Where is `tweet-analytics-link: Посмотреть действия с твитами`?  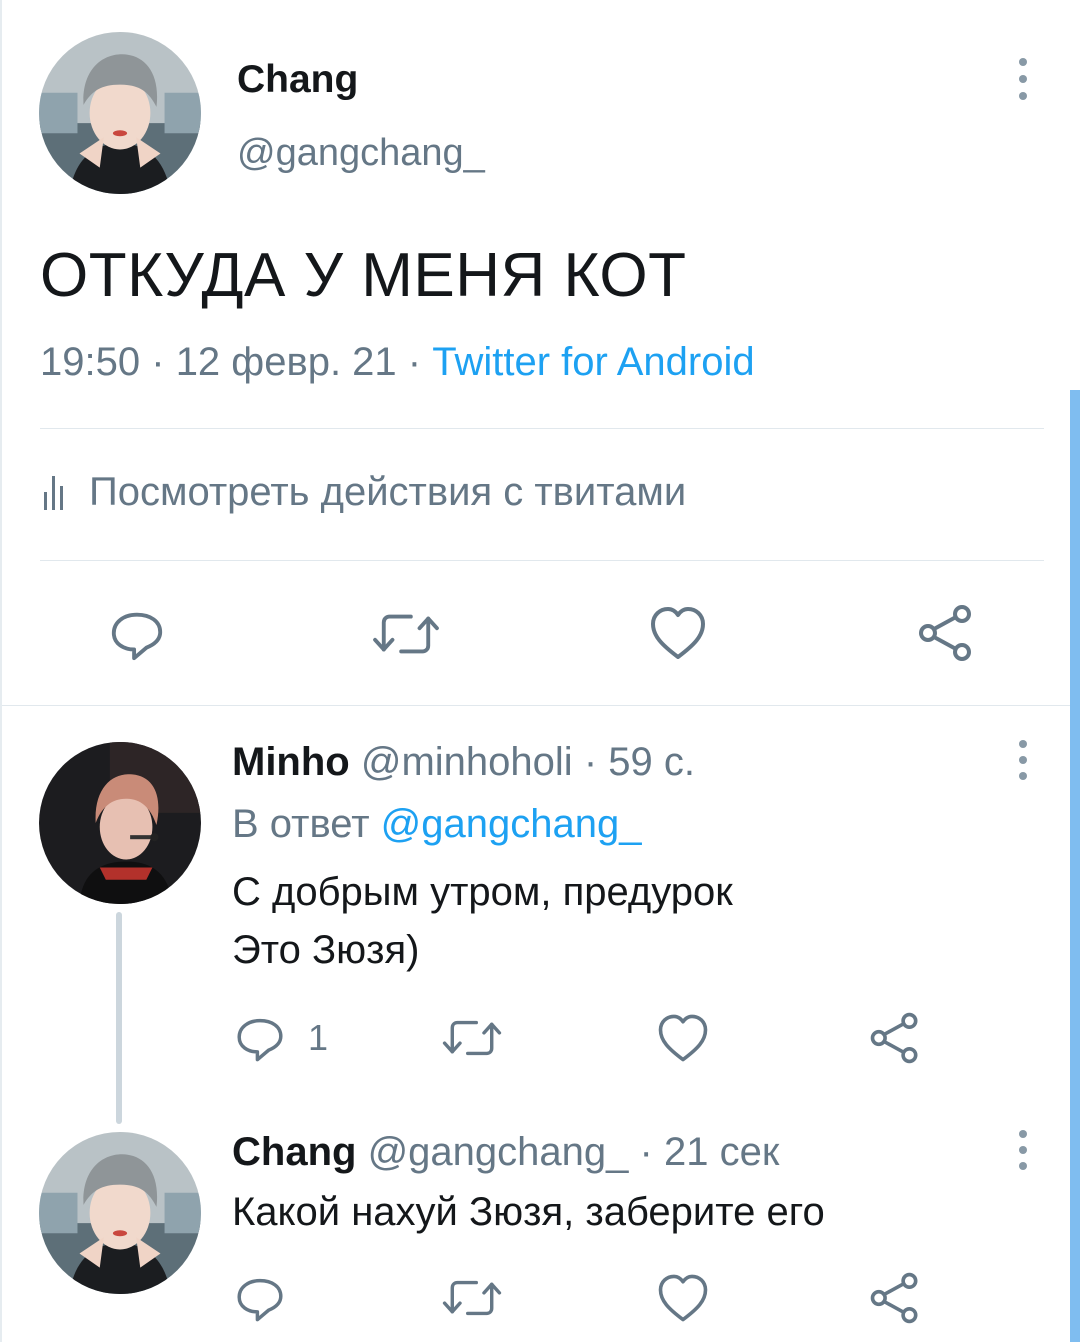 tweet-analytics-link: Посмотреть действия с твитами is located at coordinates (365, 492).